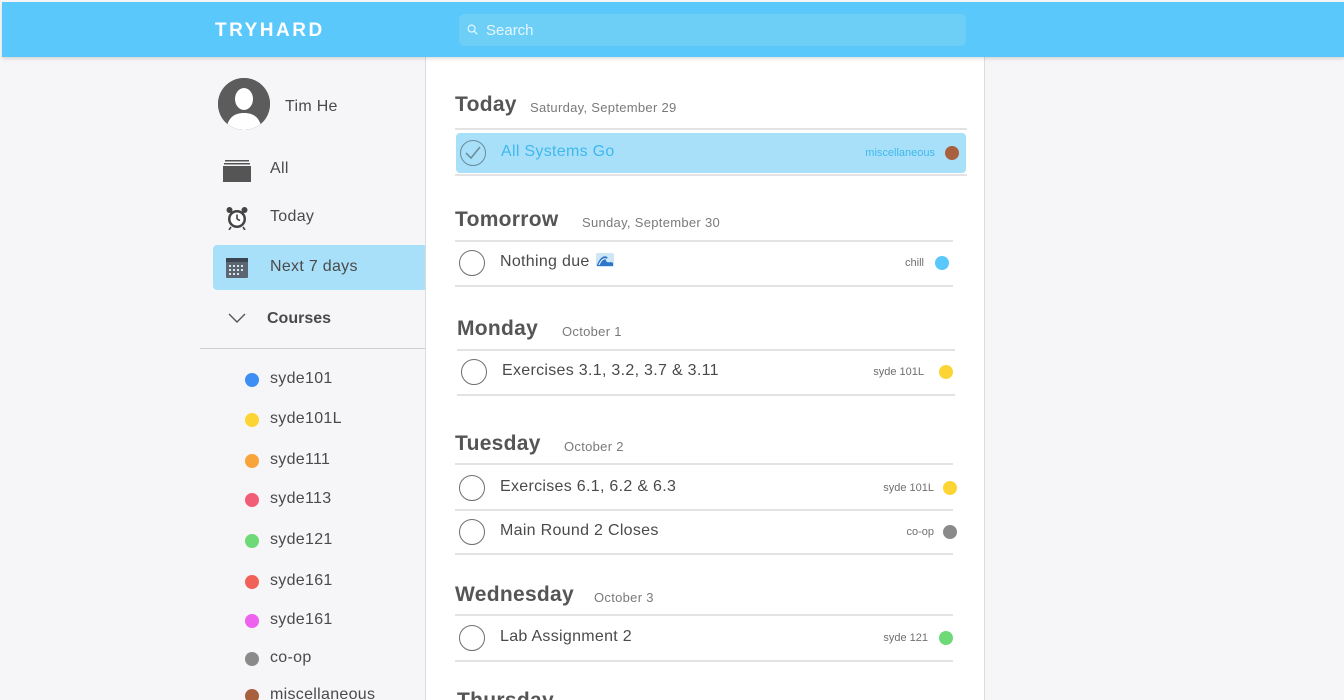 This screenshot has height=700, width=1344. Describe the element at coordinates (291, 657) in the screenshot. I see `course-name: co-op` at that location.